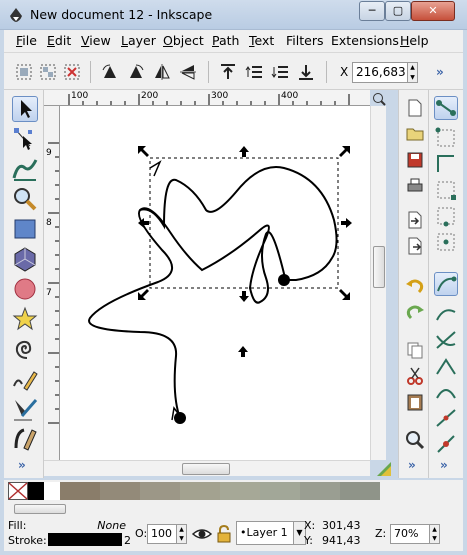 The height and width of the screenshot is (555, 467). What do you see at coordinates (379, 267) in the screenshot?
I see `vertical-scrollbar-thumb` at bounding box center [379, 267].